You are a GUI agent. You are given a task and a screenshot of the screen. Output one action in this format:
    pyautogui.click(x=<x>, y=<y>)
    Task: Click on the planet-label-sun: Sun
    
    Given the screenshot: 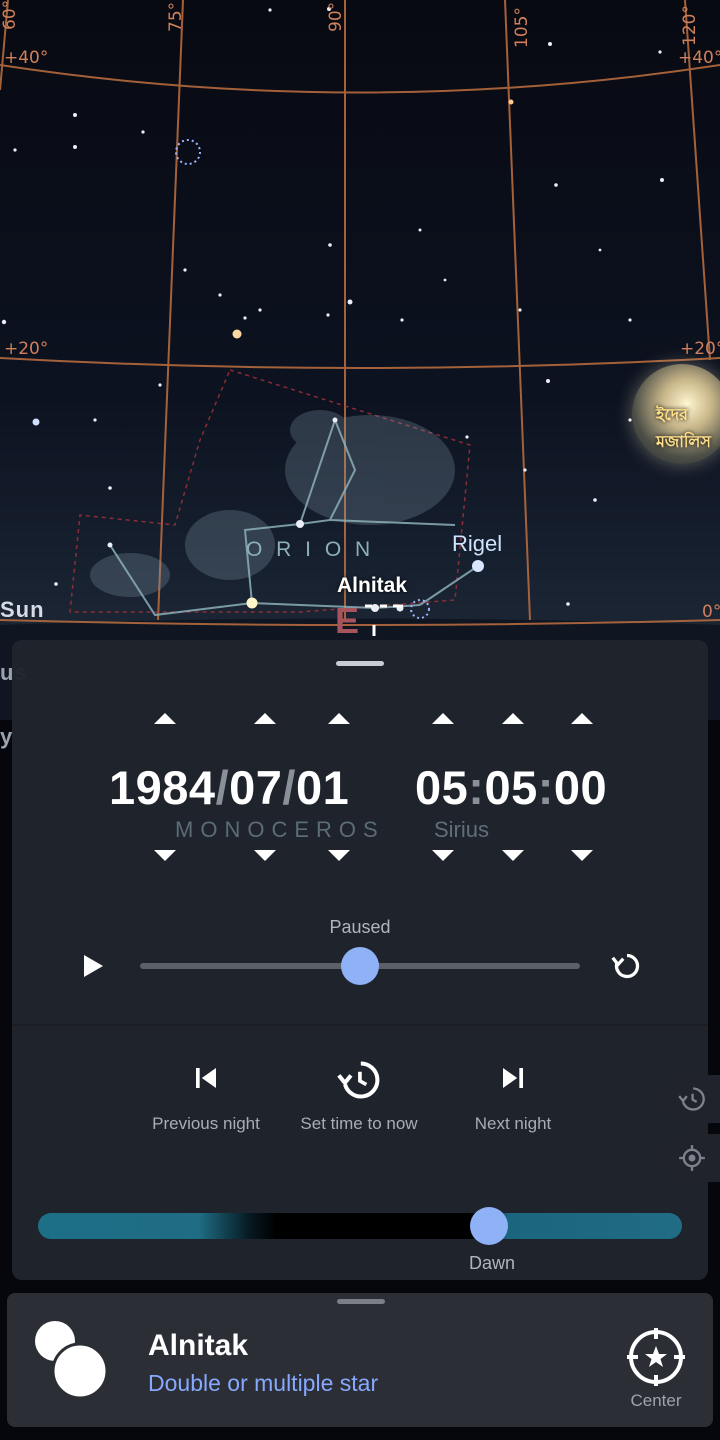 What is the action you would take?
    pyautogui.click(x=22, y=610)
    